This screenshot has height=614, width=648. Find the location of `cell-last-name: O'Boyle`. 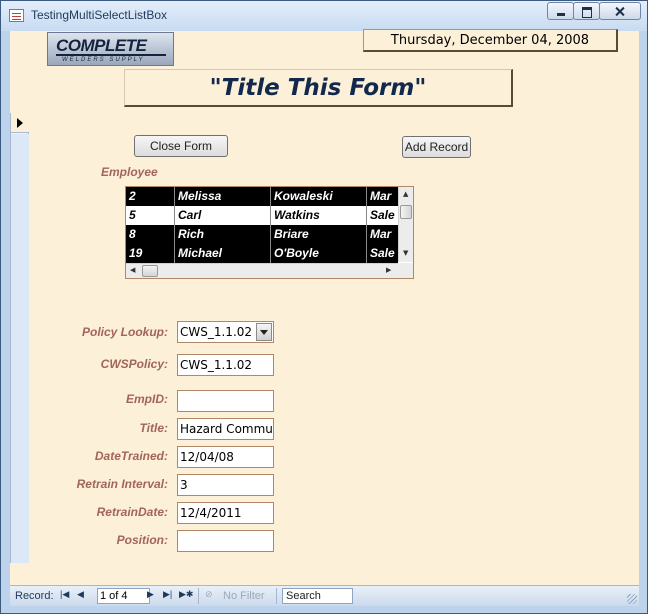

cell-last-name: O'Boyle is located at coordinates (318, 253).